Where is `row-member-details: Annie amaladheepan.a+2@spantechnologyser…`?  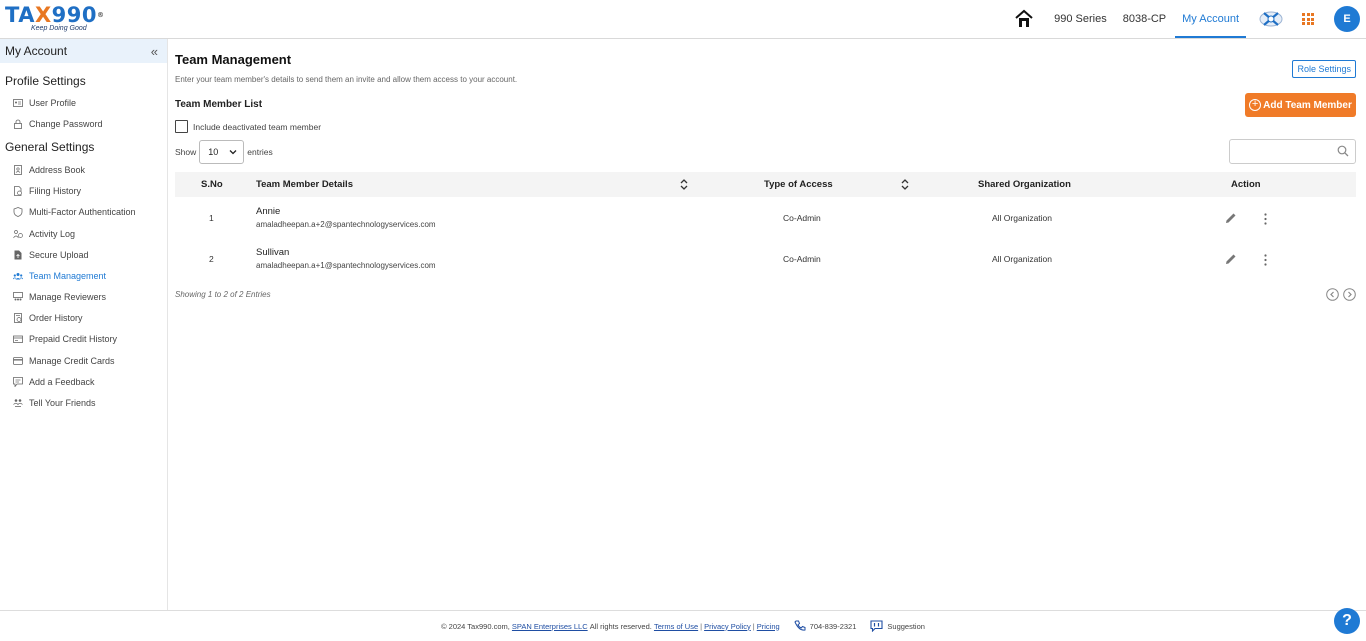
row-member-details: Annie amaladheepan.a+2@spantechnologyser… is located at coordinates (346, 217).